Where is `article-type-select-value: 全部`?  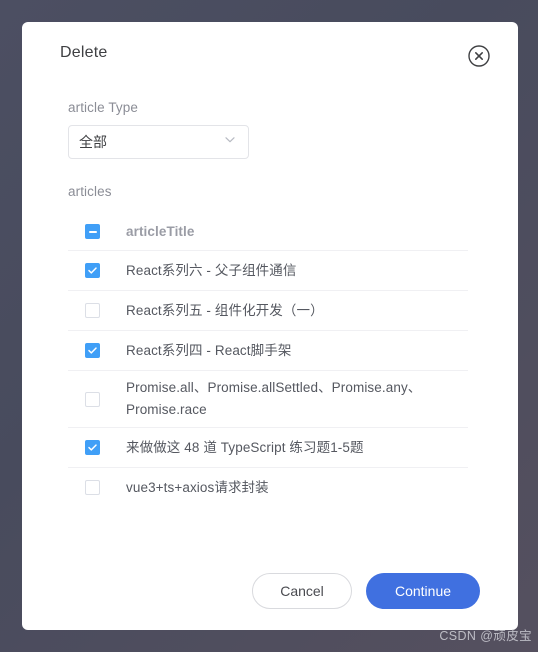 article-type-select-value: 全部 is located at coordinates (158, 142).